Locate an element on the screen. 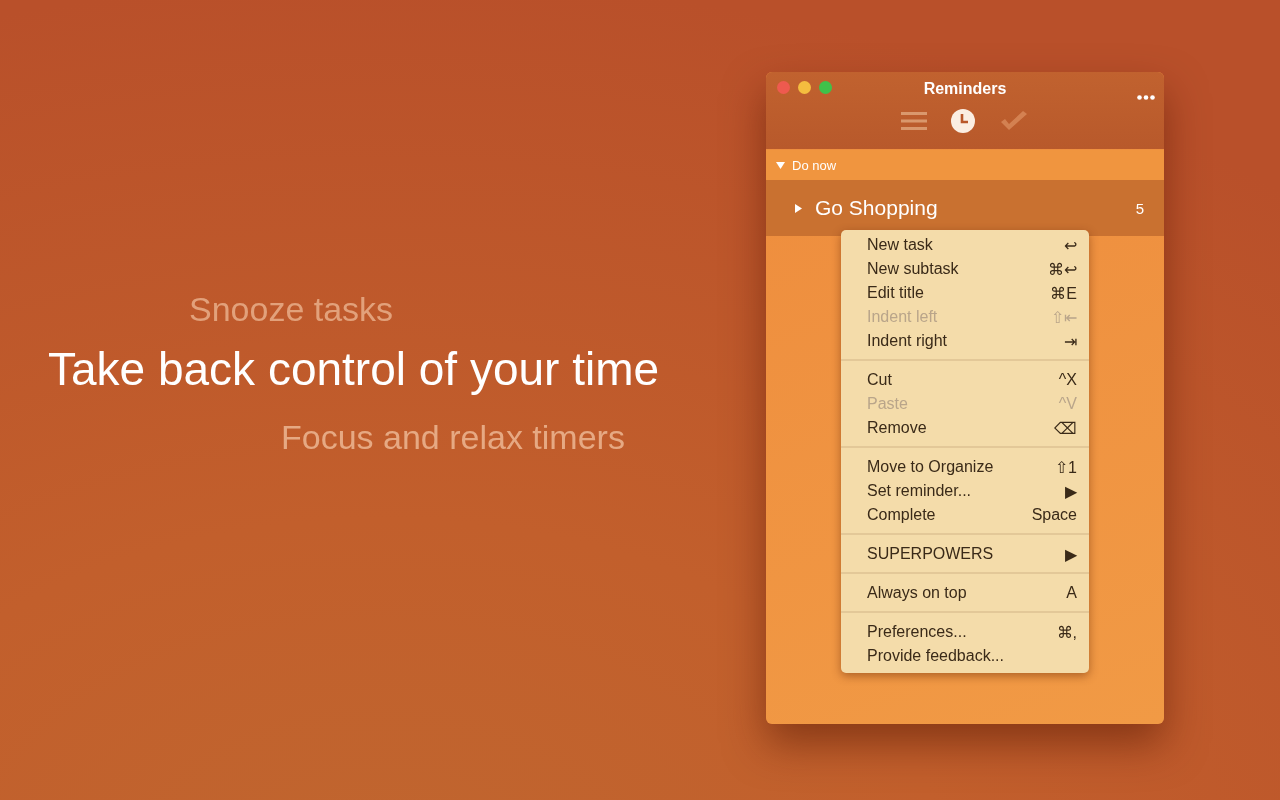 Image resolution: width=1280 pixels, height=800 pixels. task-row: Go Shopping 5 is located at coordinates (965, 208).